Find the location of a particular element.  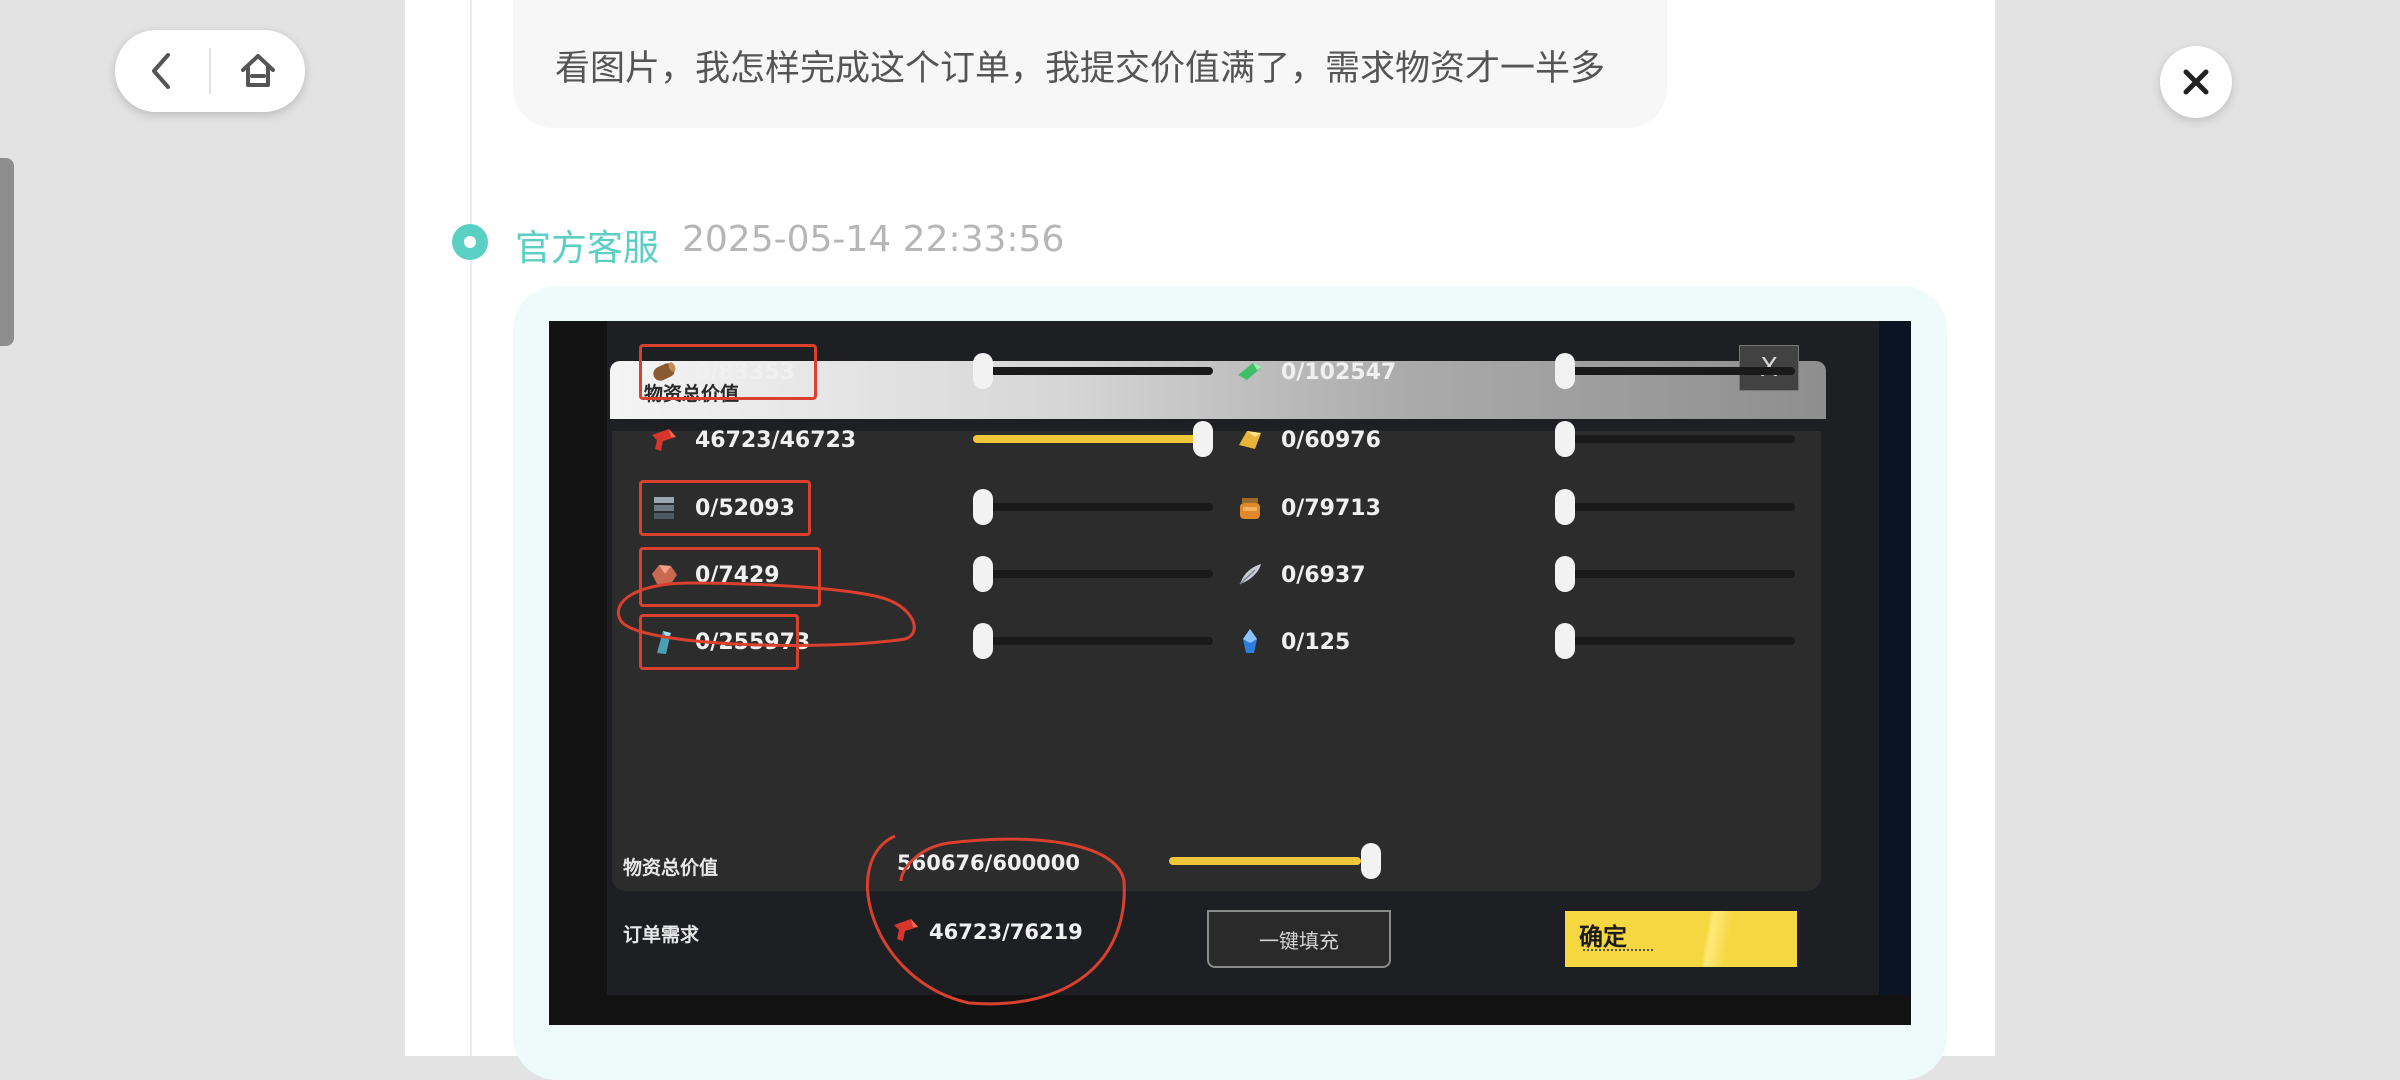

chevron-left-icon is located at coordinates (161, 71).